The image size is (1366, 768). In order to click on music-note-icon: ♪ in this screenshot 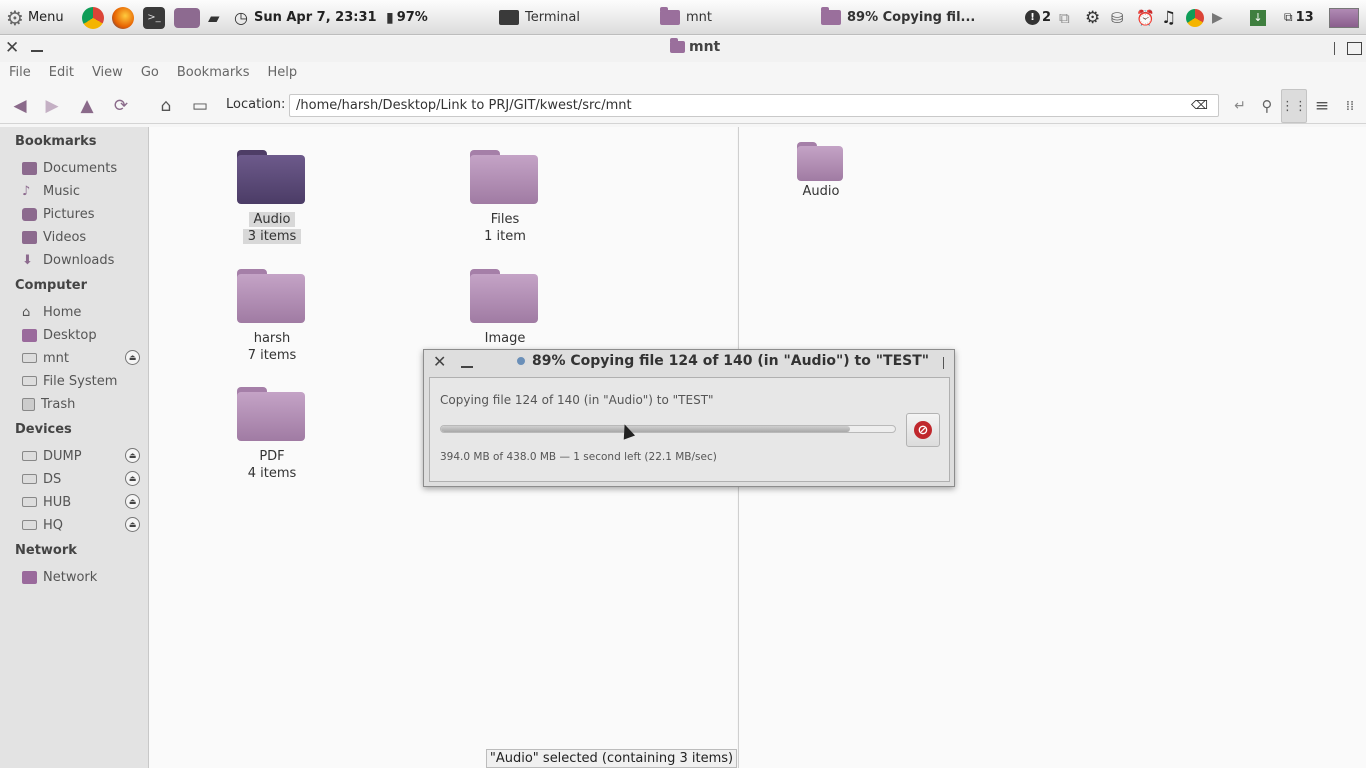, I will do `click(26, 191)`.